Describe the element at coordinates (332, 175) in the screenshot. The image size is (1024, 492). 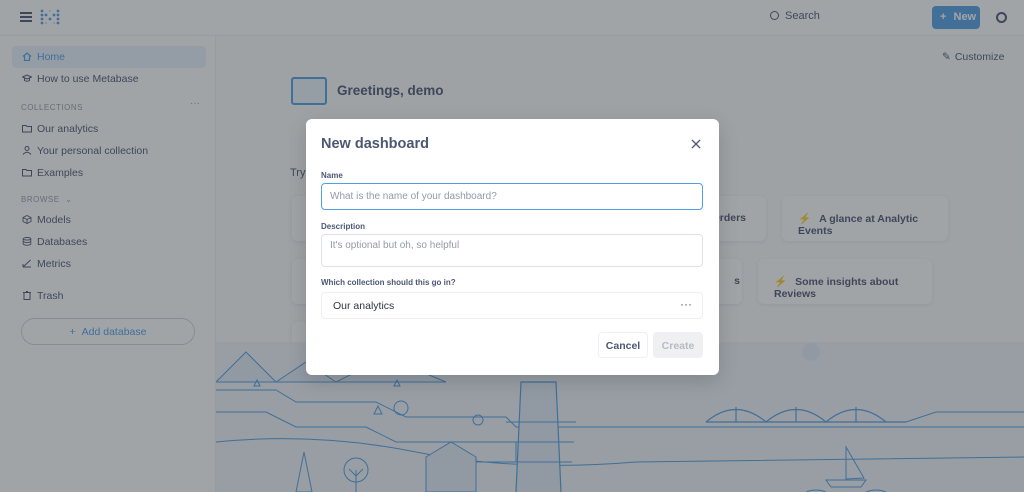
I see `name-label: Name` at that location.